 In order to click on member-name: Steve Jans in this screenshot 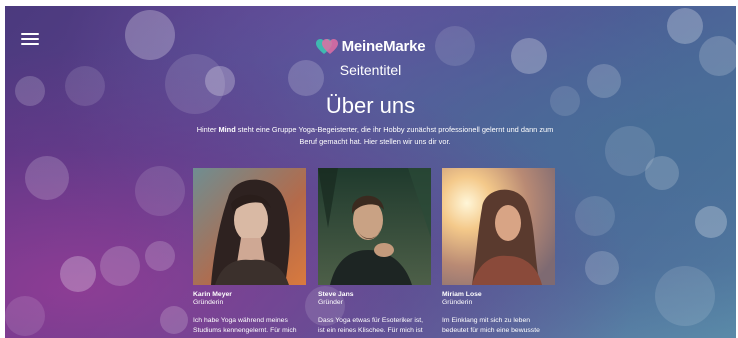, I will do `click(336, 294)`.